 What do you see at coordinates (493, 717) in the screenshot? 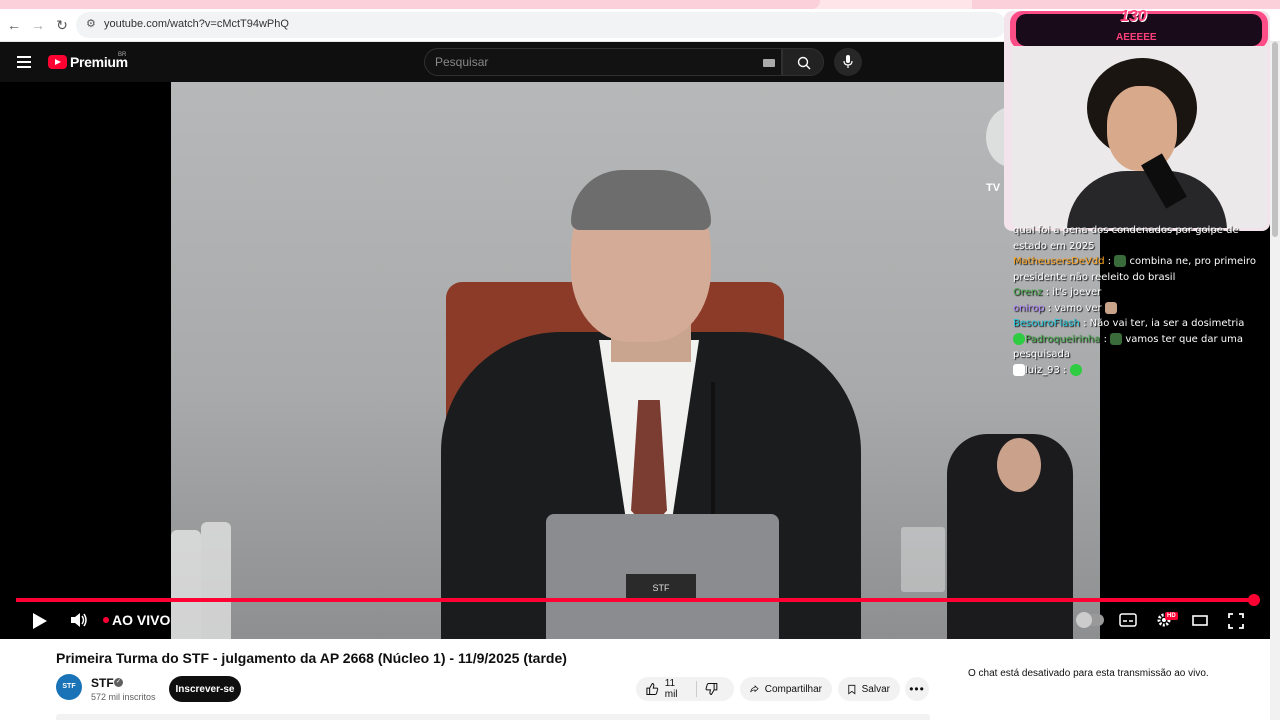
I see `description-box` at bounding box center [493, 717].